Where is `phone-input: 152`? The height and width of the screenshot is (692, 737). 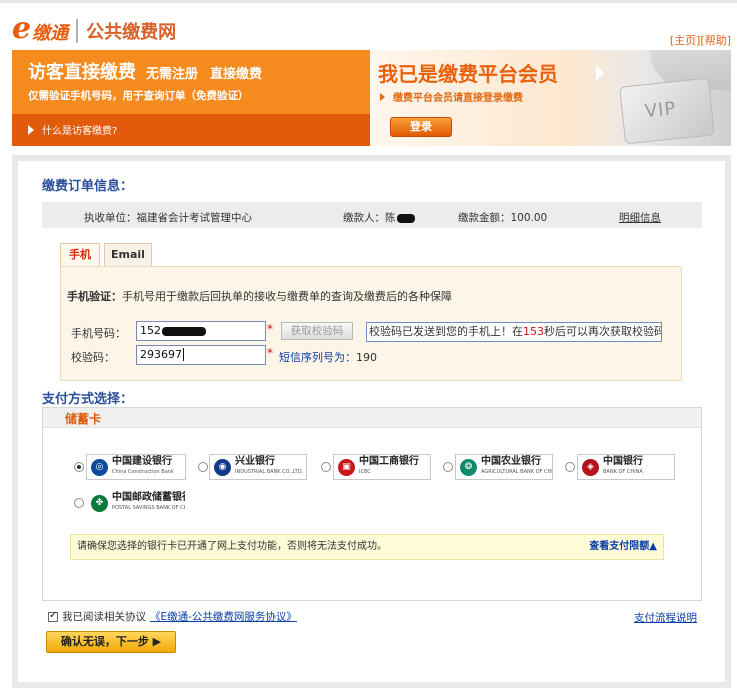 phone-input: 152 is located at coordinates (201, 331).